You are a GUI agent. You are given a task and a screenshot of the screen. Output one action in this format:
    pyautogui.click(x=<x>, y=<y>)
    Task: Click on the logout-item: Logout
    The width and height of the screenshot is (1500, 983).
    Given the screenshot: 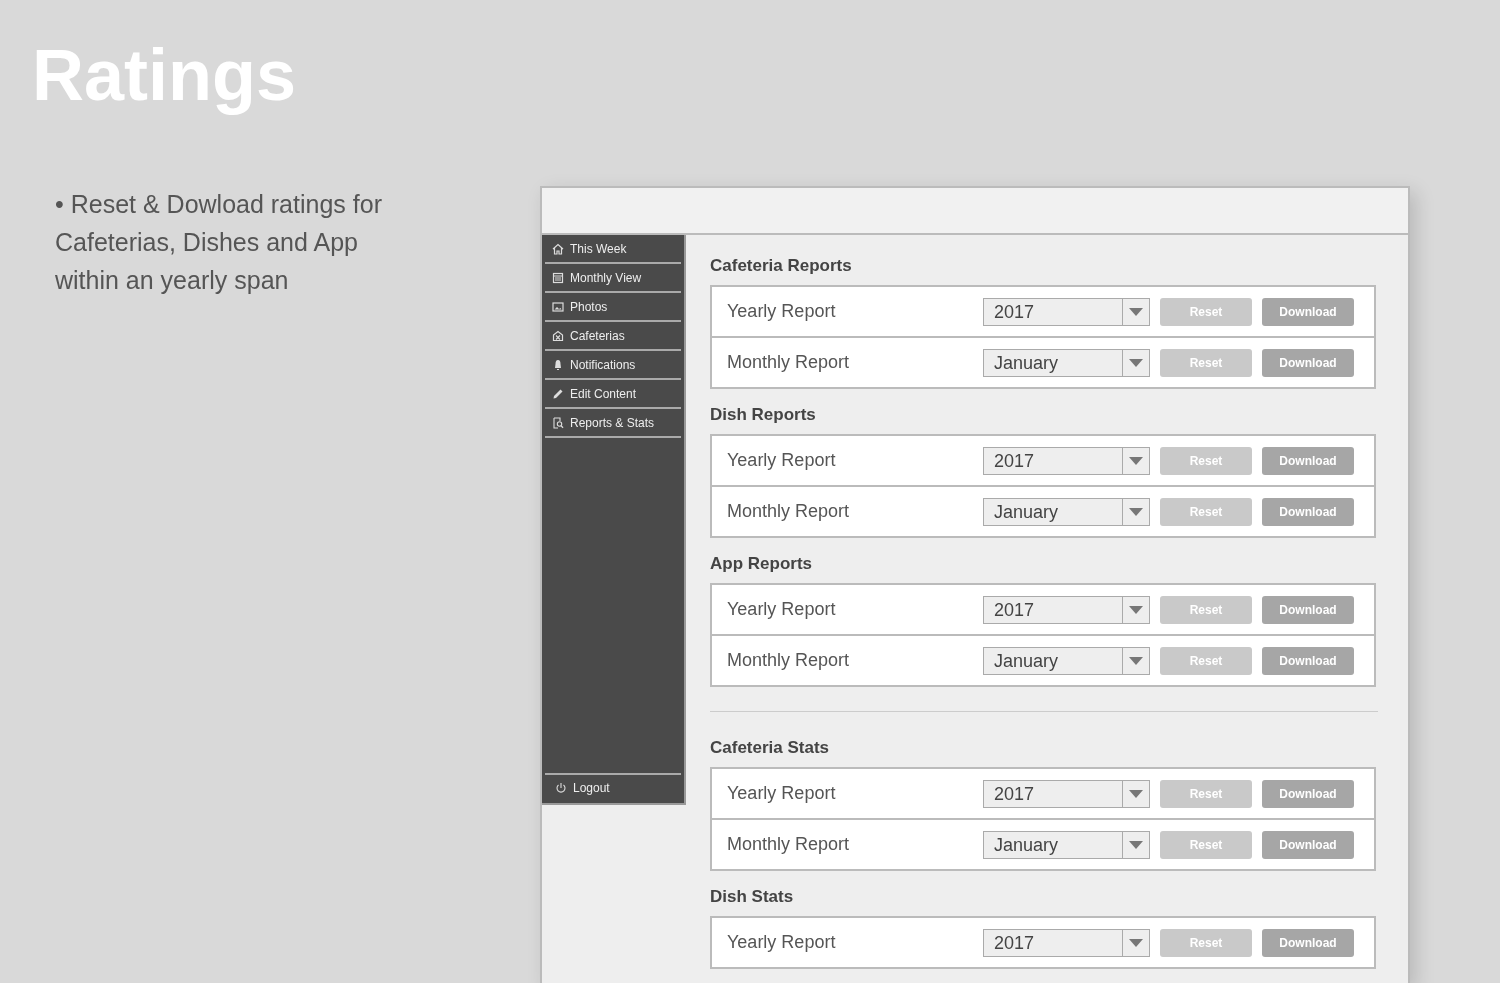 What is the action you would take?
    pyautogui.click(x=613, y=787)
    